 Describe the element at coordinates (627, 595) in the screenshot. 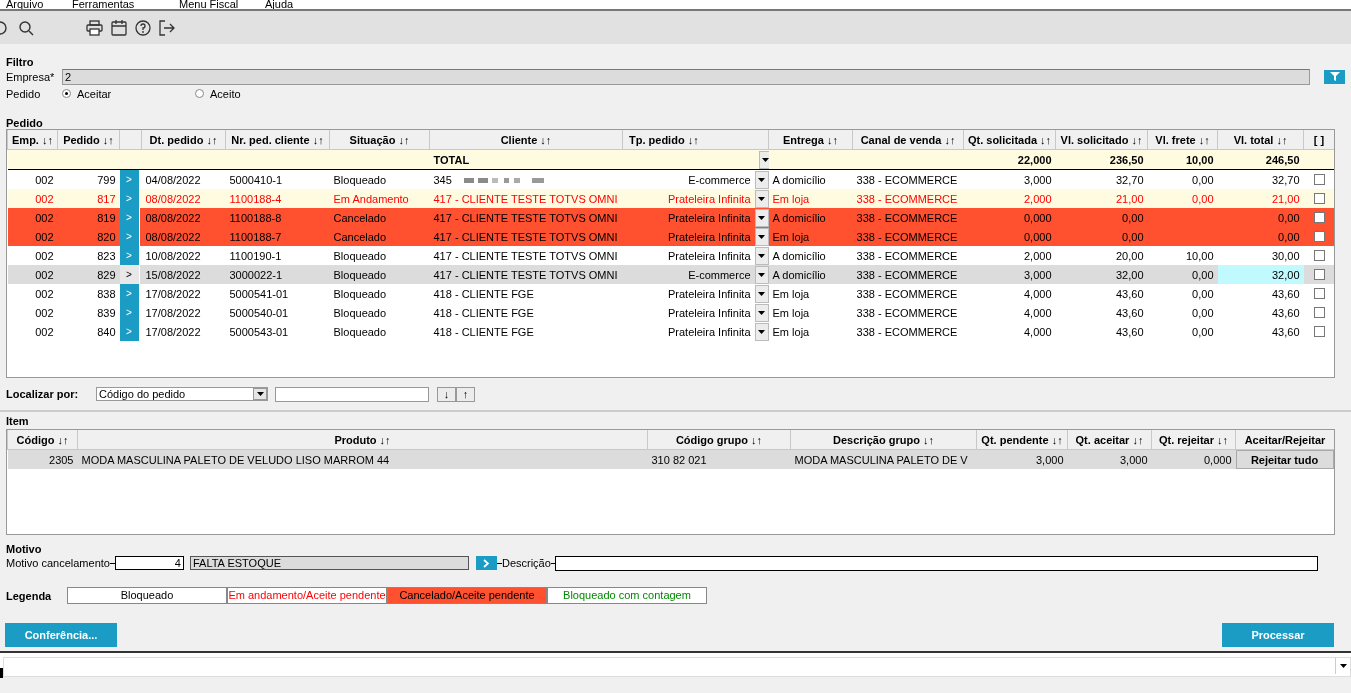

I see `legend-item: Bloqueado com contagem` at that location.